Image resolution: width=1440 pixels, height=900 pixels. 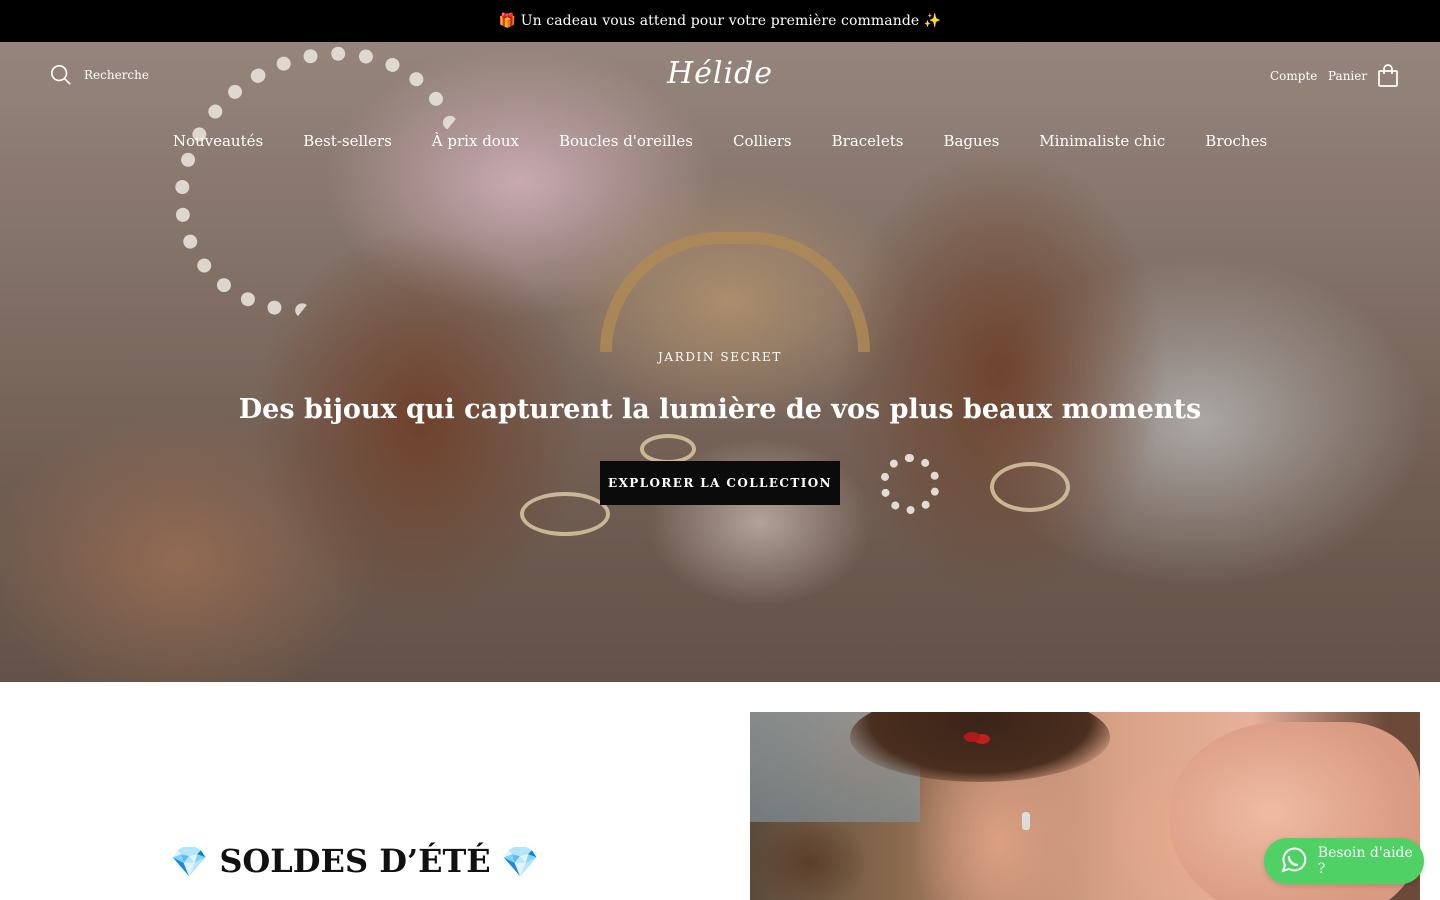 I want to click on promo-title: 💎 SOLDES D’ÉTÉ 💎, so click(x=355, y=861).